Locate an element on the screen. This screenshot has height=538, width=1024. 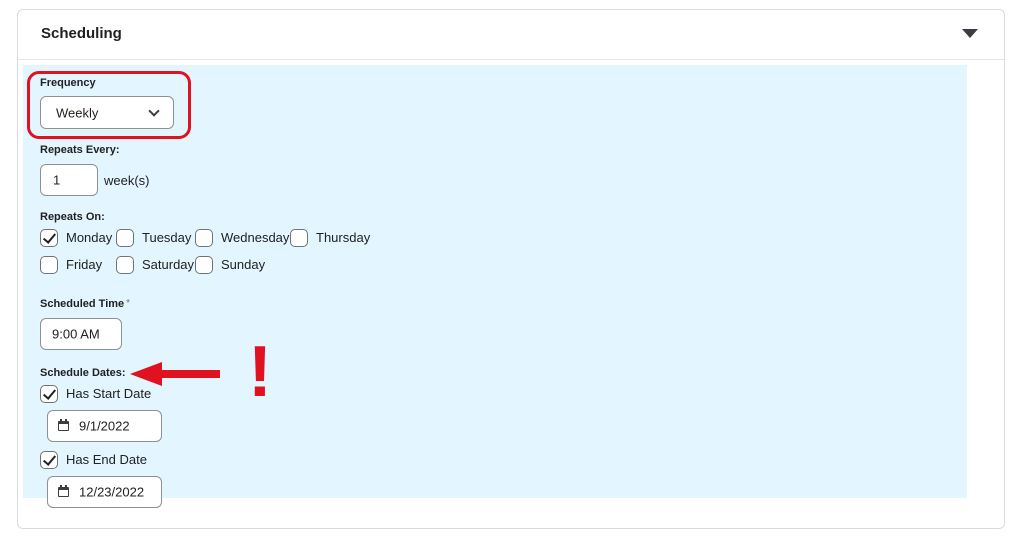
checkbox-has-start-date is located at coordinates (49, 394).